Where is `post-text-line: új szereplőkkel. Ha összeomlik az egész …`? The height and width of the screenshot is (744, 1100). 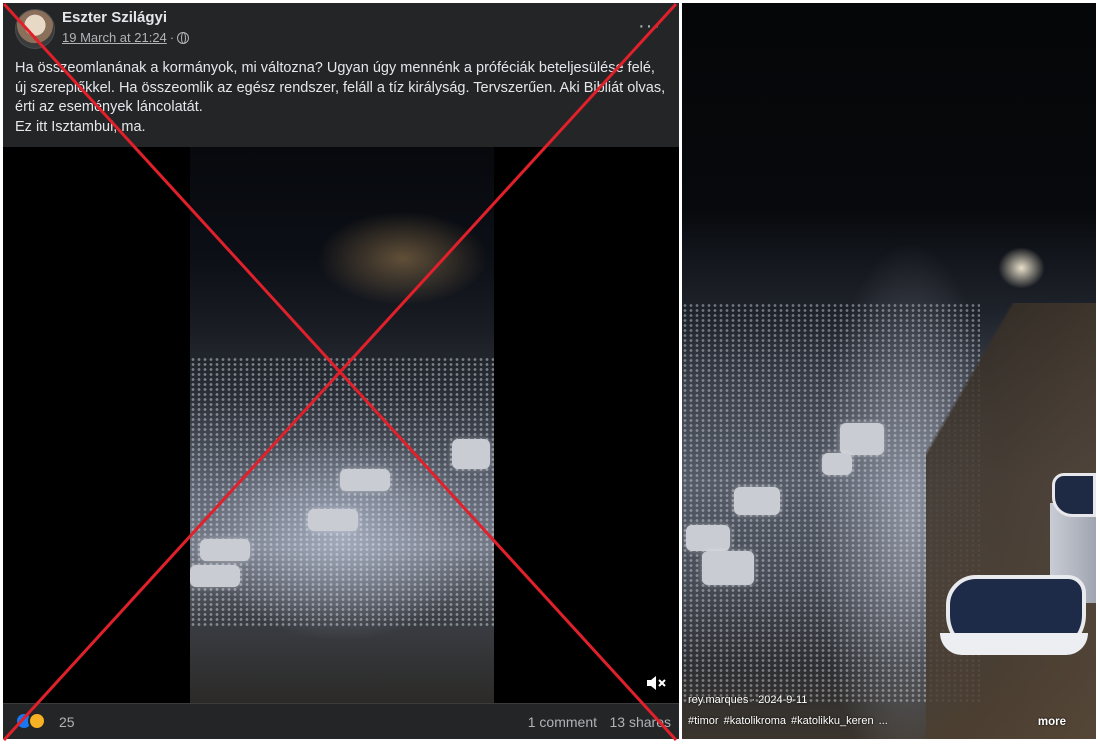
post-text-line: új szereplőkkel. Ha összeomlik az egész … is located at coordinates (340, 87).